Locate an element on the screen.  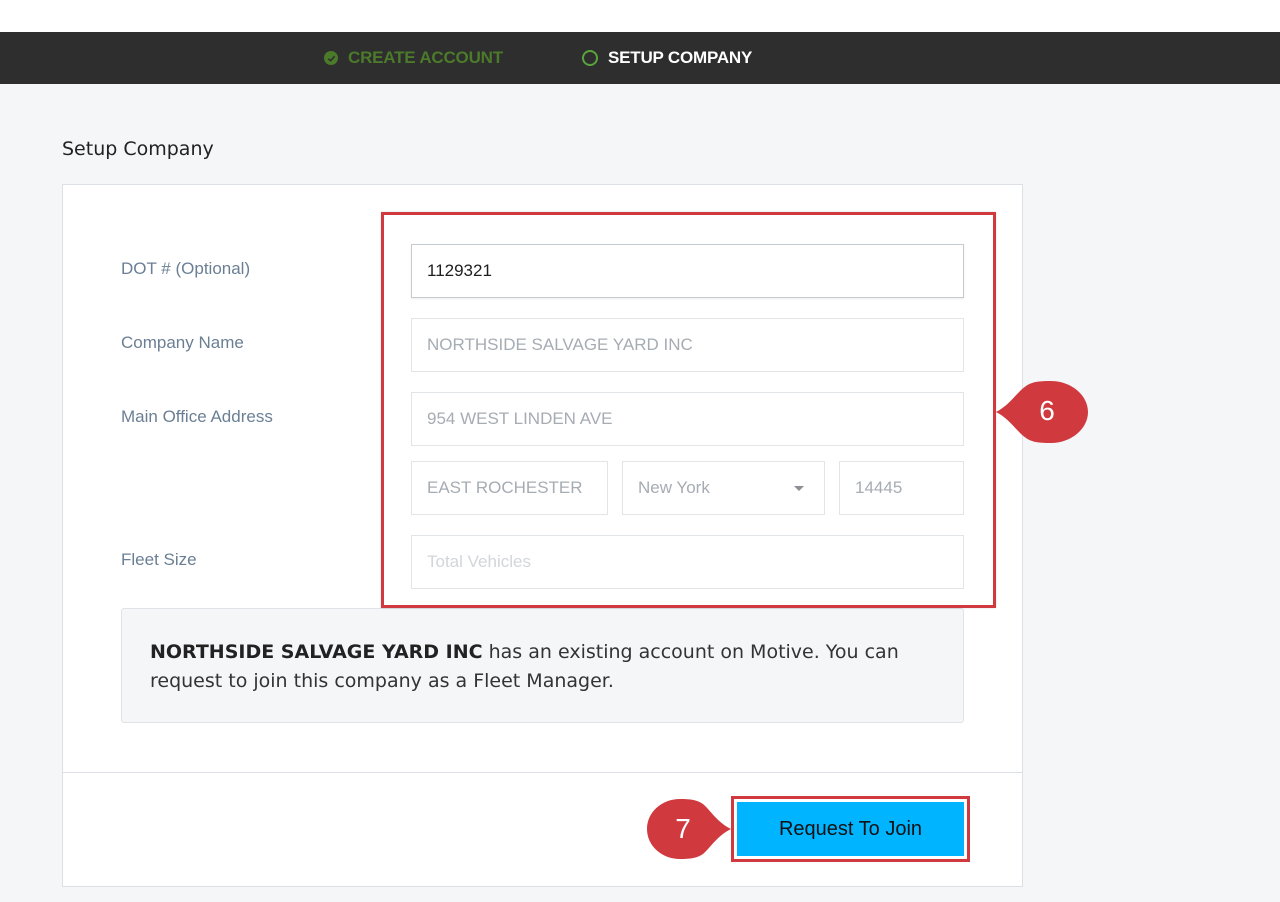
check-circle-icon is located at coordinates (331, 58).